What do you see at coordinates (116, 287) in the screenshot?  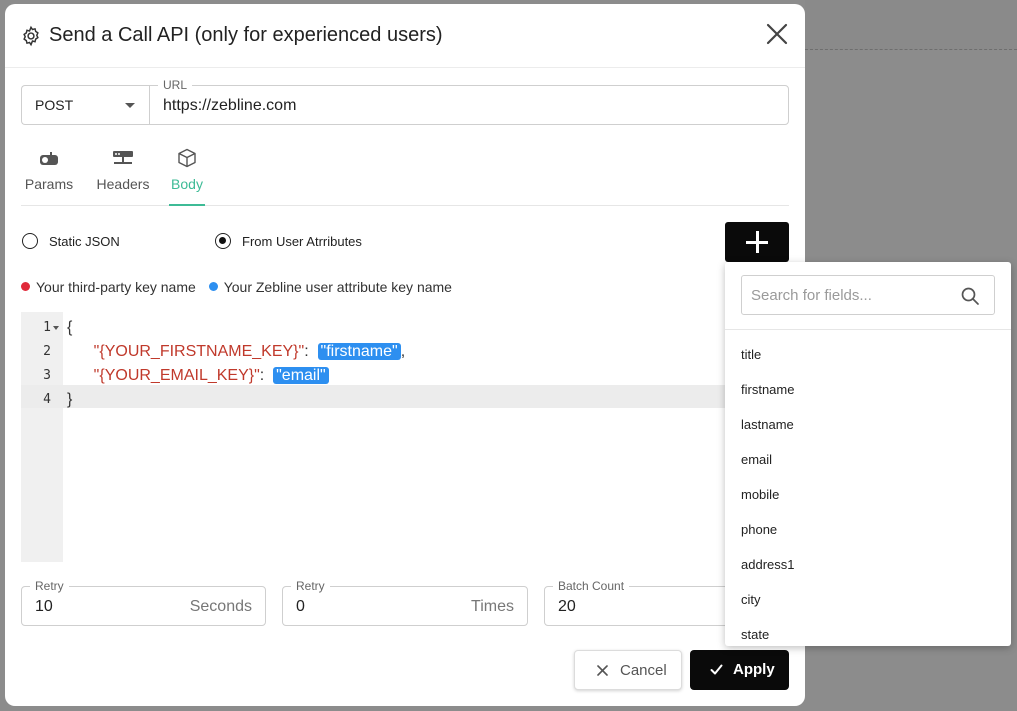 I see `third-party-legend: Your third-party key name` at bounding box center [116, 287].